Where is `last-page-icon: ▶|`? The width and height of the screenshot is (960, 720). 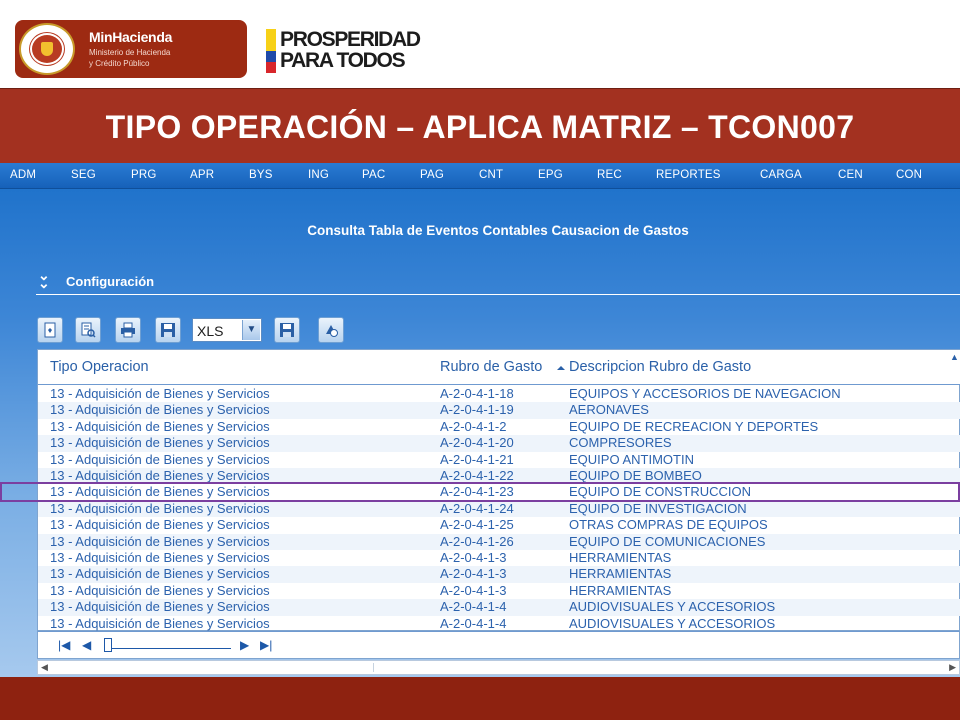 last-page-icon: ▶| is located at coordinates (266, 645).